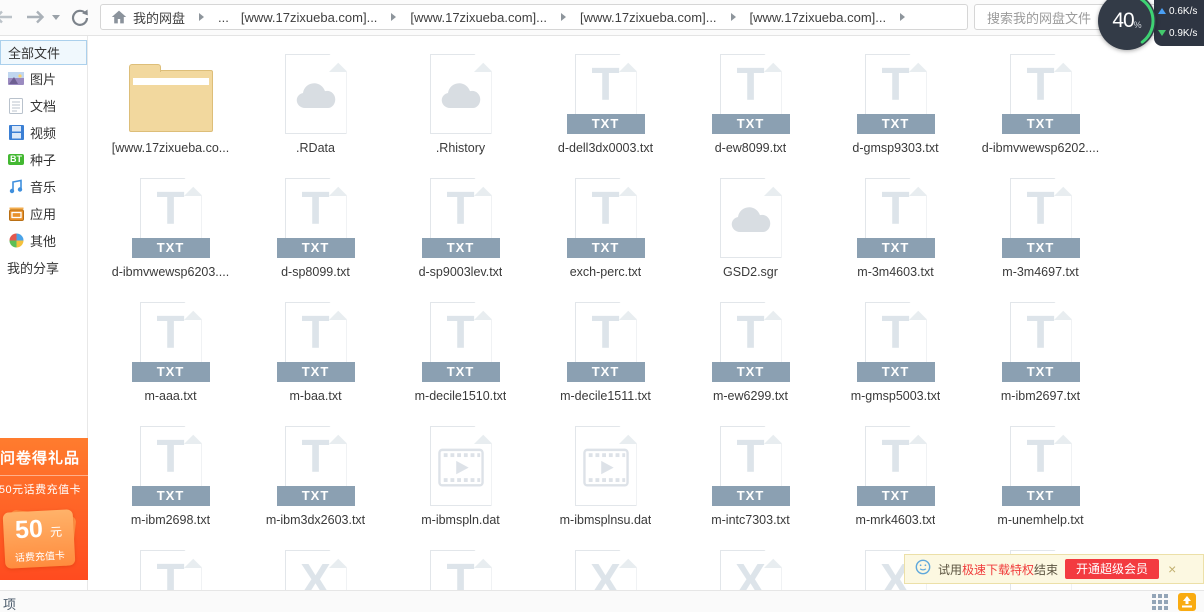  I want to click on sidebar-item-videos: 视频, so click(43, 132).